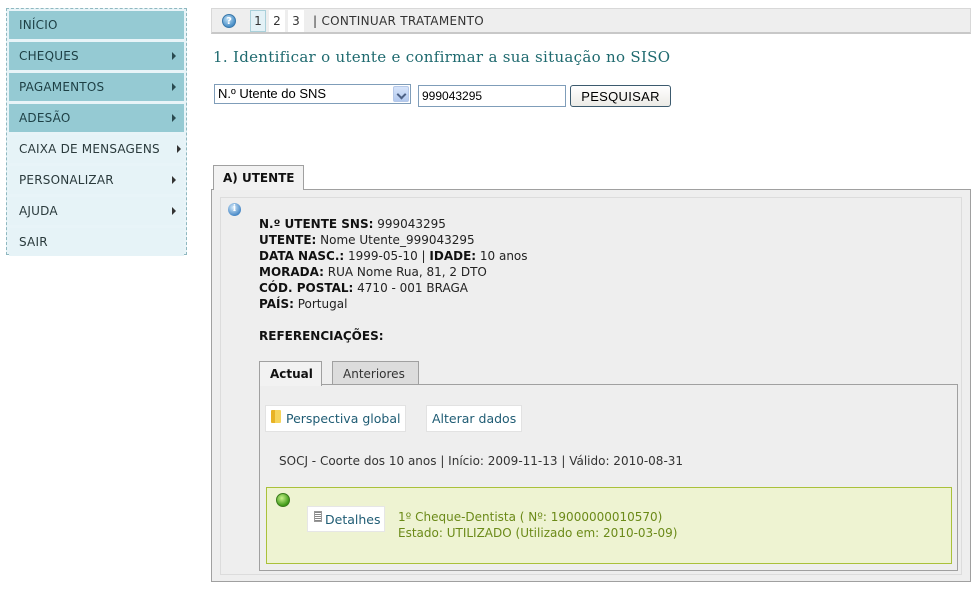 The height and width of the screenshot is (590, 978). I want to click on referrals-heading: REFERENCIAÇÕES:, so click(321, 336).